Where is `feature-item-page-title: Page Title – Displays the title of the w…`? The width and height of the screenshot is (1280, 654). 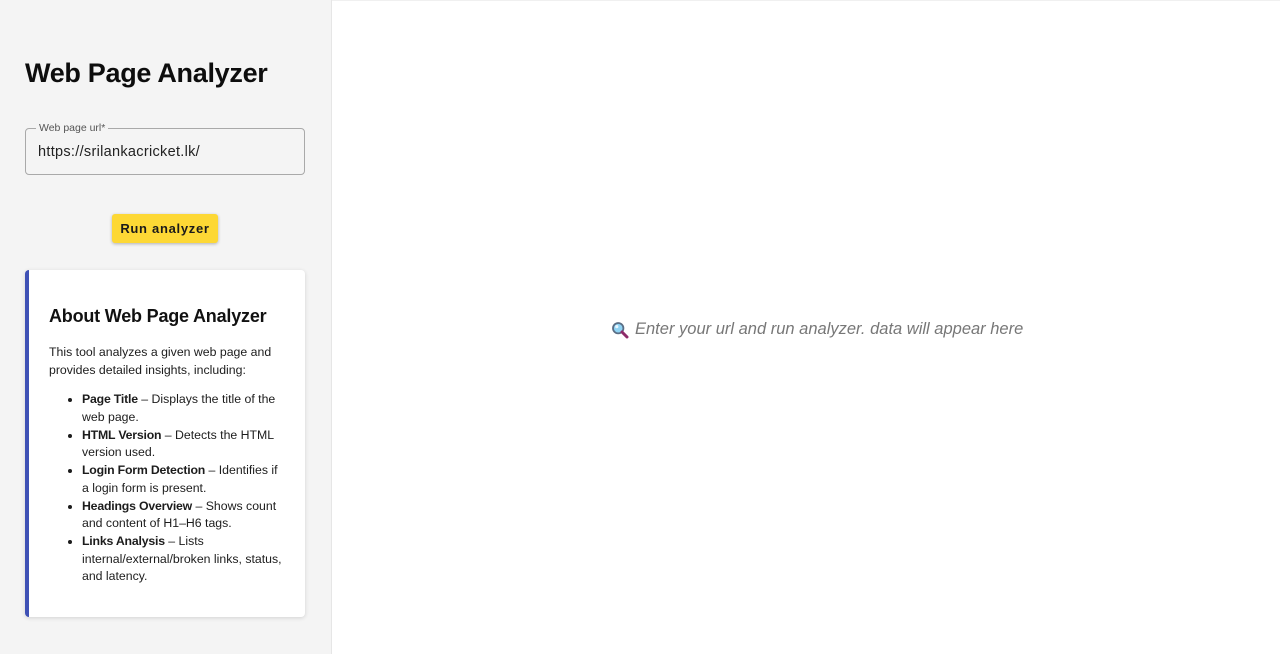
feature-item-page-title: Page Title – Displays the title of the w… is located at coordinates (182, 408).